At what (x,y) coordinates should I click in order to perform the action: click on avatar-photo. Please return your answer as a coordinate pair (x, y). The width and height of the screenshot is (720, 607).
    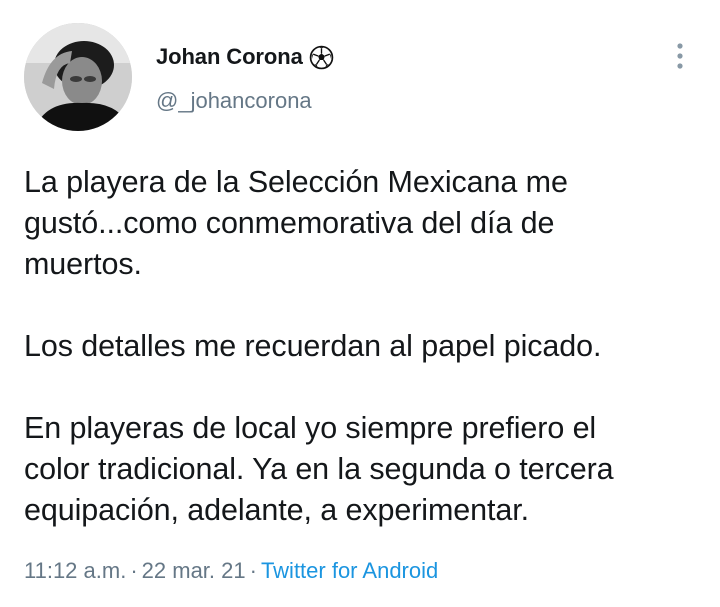
    Looking at the image, I should click on (78, 77).